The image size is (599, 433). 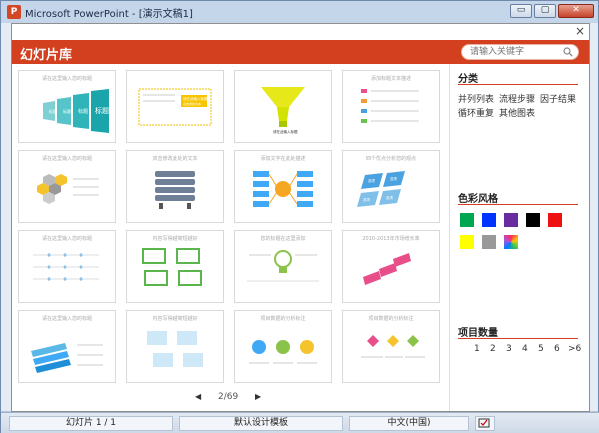 I want to click on slide-thumbnail: 请在此输入标题 点击添加文本, so click(x=175, y=106).